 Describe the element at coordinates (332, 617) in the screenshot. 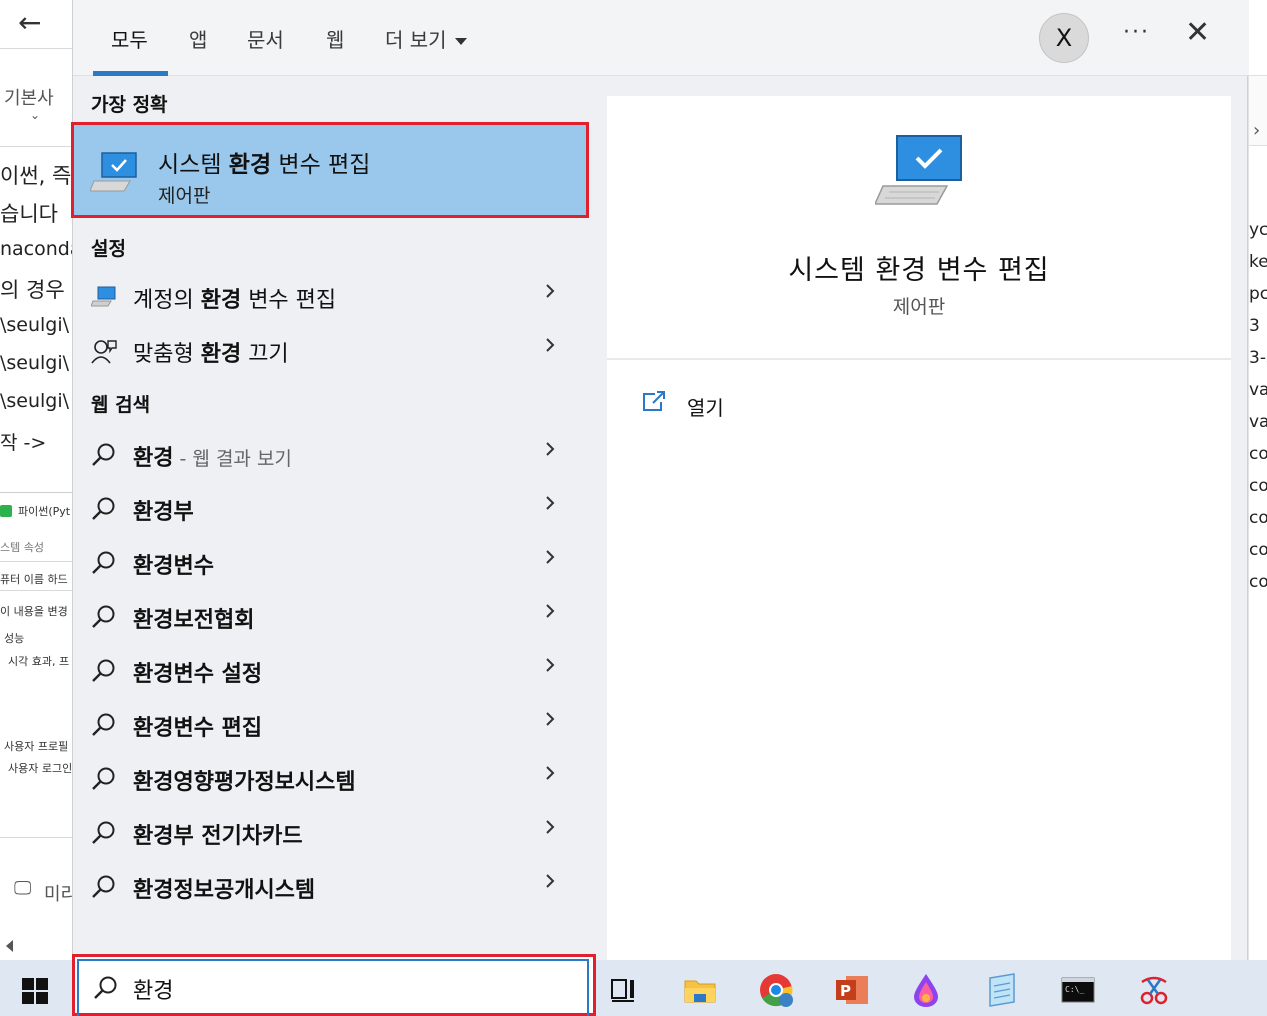

I see `web-result-item: 환경보전협회` at that location.